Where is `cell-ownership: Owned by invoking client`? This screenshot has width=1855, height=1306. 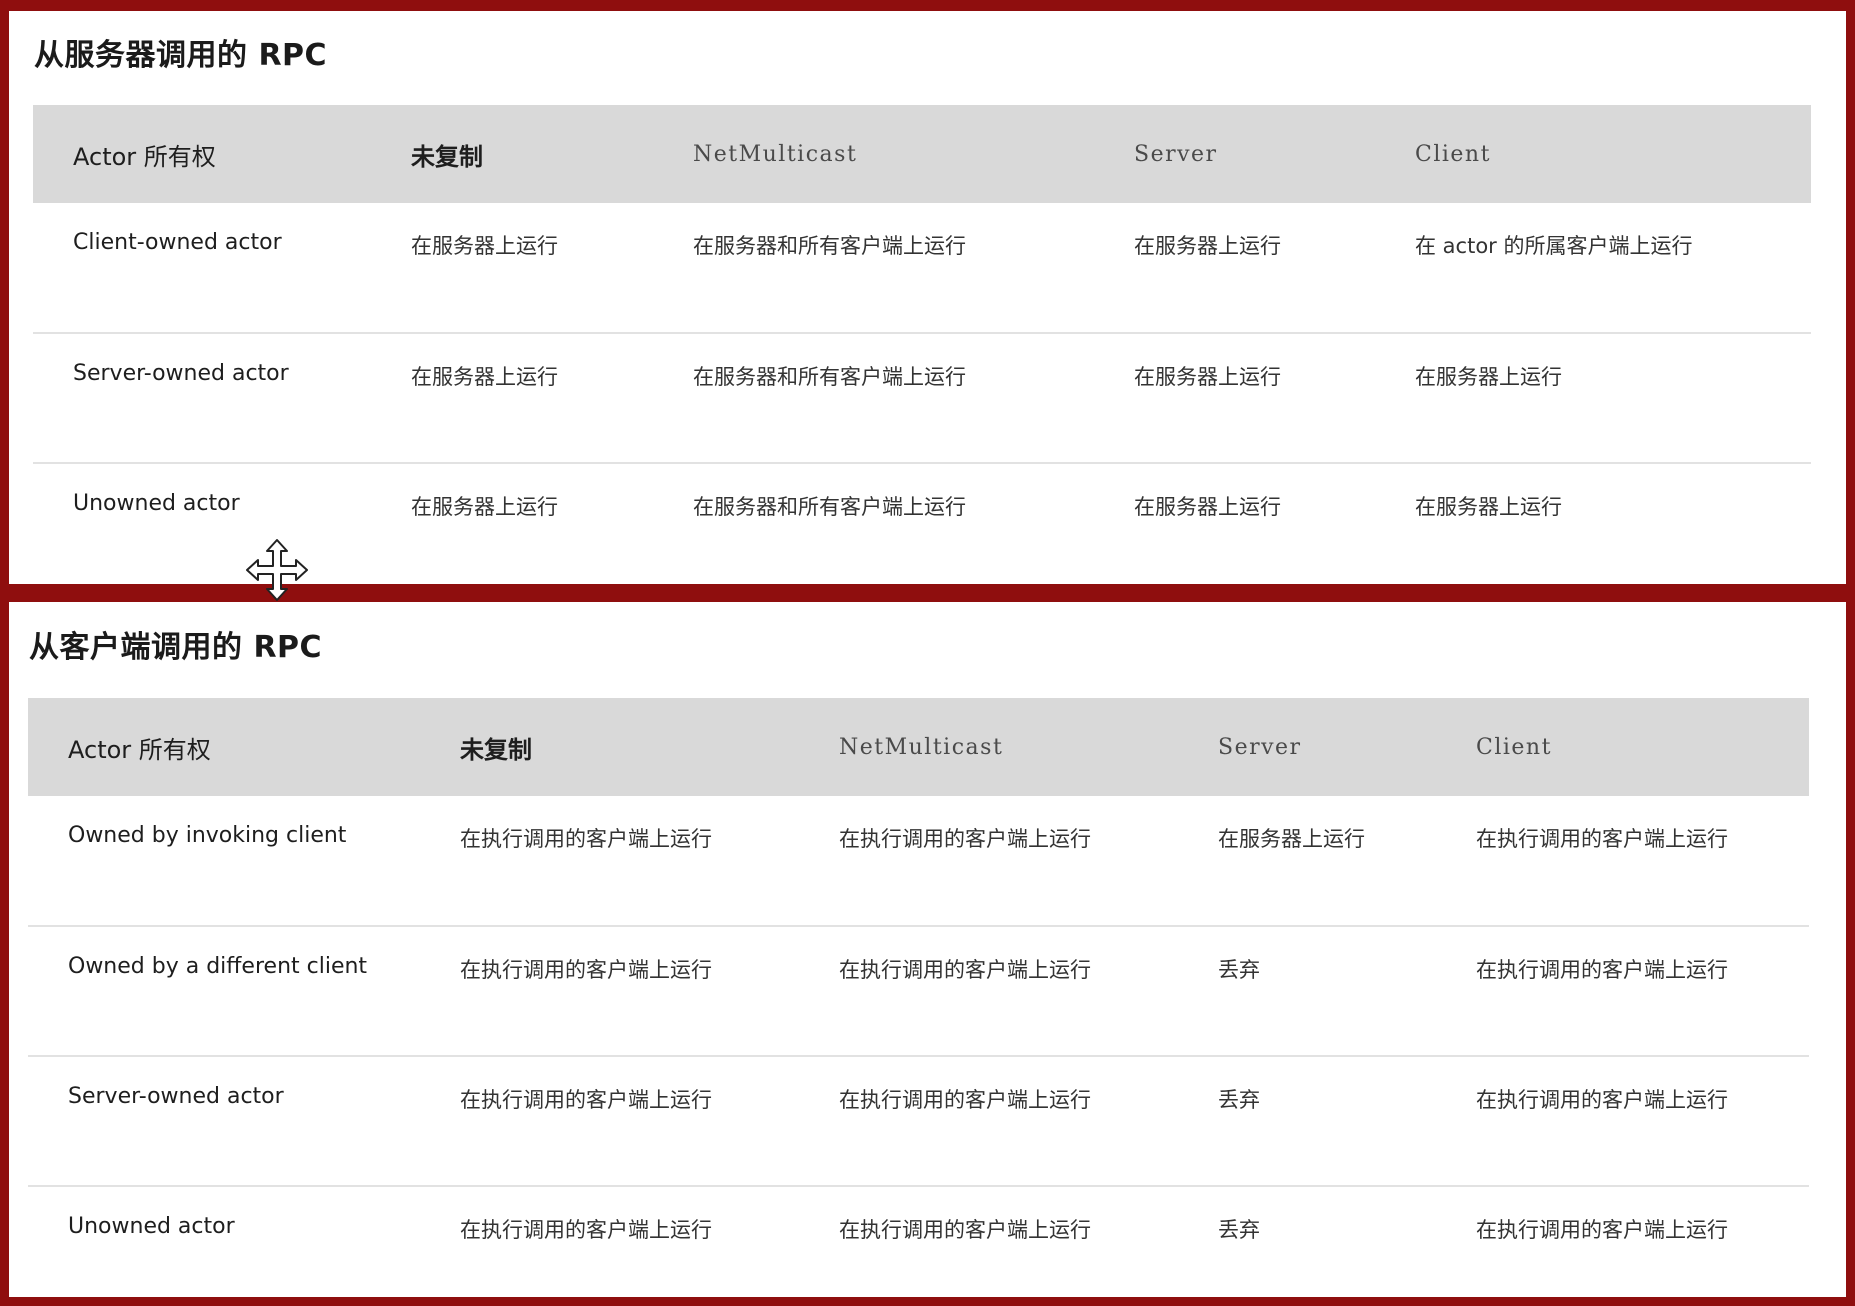 cell-ownership: Owned by invoking client is located at coordinates (224, 861).